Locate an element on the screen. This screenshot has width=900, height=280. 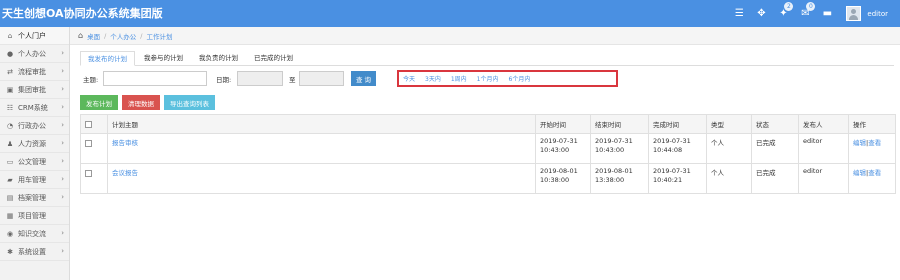
header-publisher: 发布人 is located at coordinates (823, 124).